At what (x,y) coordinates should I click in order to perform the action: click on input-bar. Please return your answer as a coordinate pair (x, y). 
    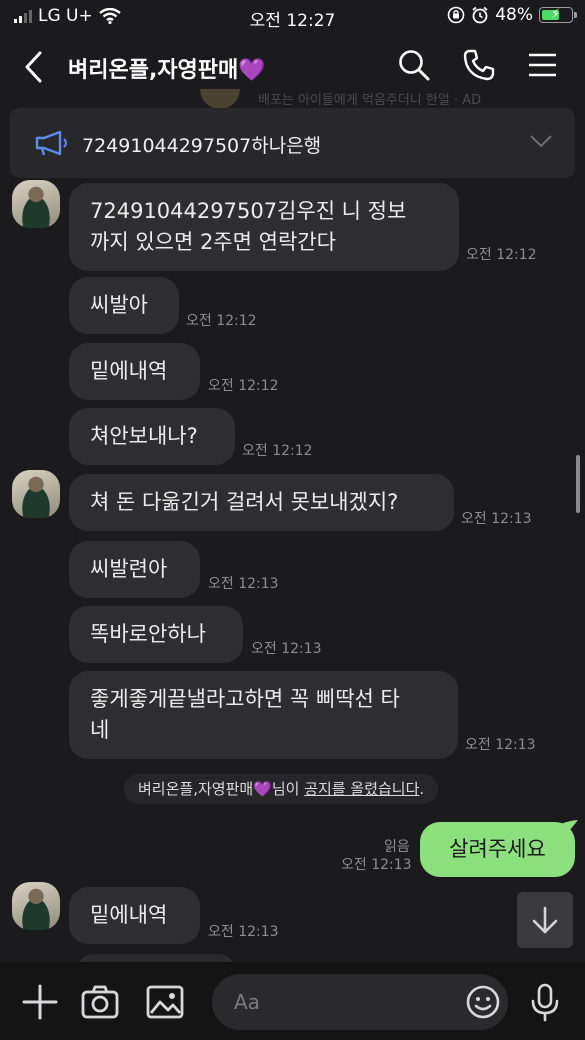
    Looking at the image, I should click on (292, 1001).